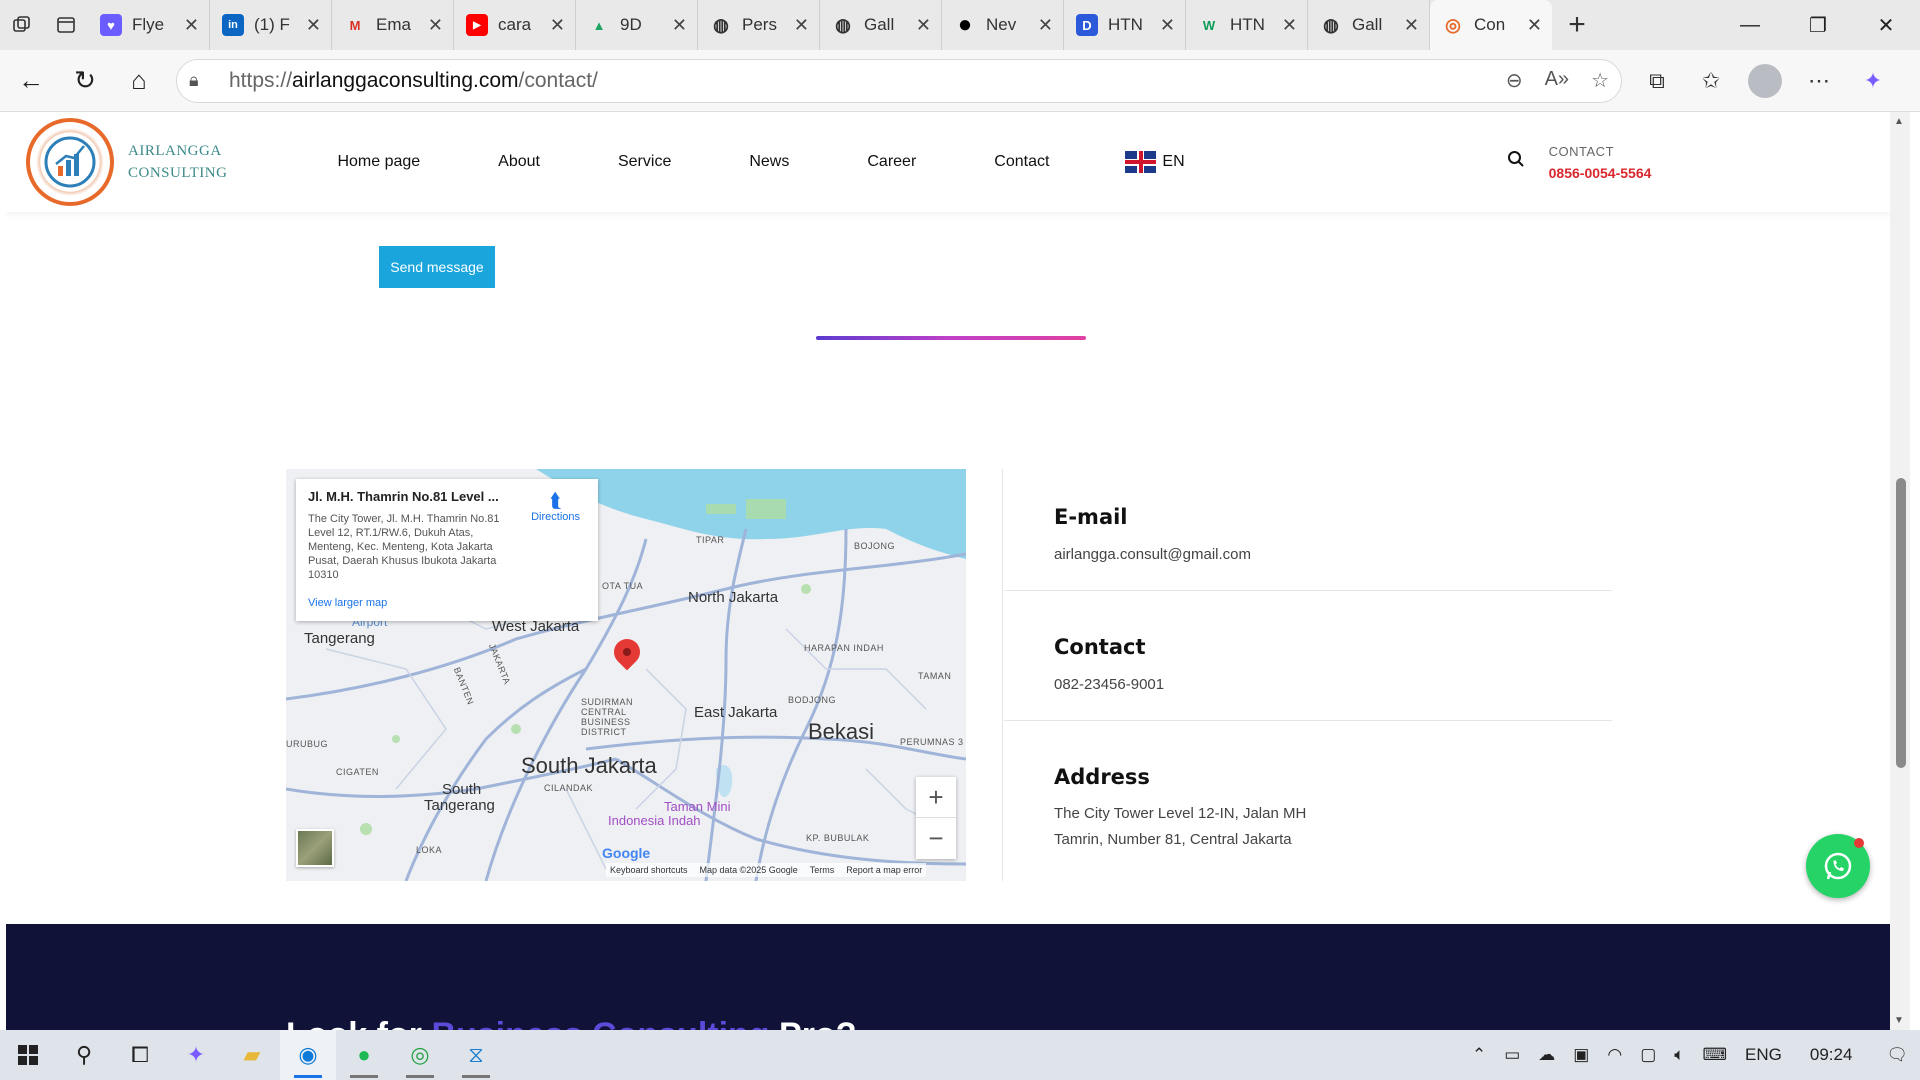 This screenshot has width=1920, height=1080. What do you see at coordinates (936, 797) in the screenshot?
I see `zoom-in-icon: +` at bounding box center [936, 797].